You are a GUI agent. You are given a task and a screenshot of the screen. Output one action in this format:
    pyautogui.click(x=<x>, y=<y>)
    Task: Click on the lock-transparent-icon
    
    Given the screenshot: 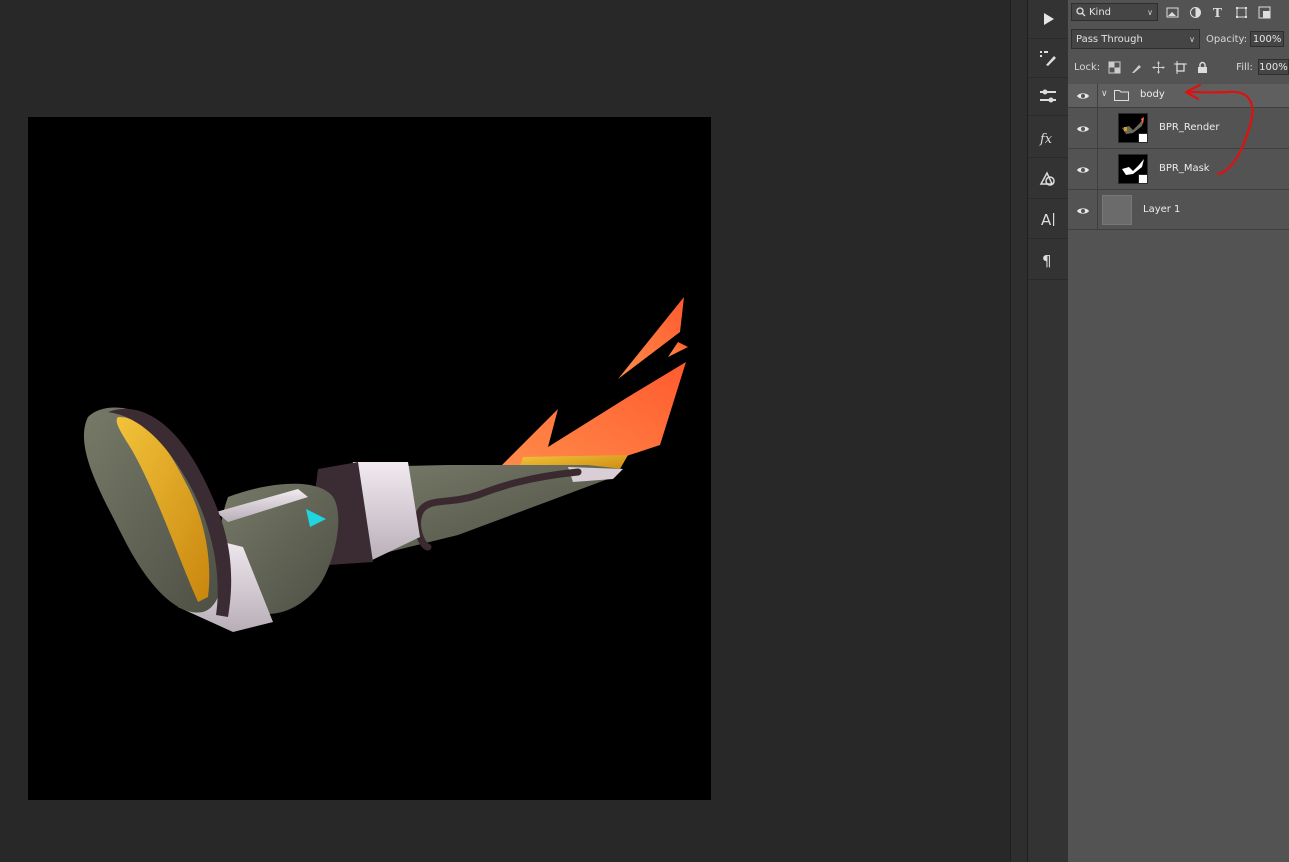 What is the action you would take?
    pyautogui.click(x=1114, y=67)
    